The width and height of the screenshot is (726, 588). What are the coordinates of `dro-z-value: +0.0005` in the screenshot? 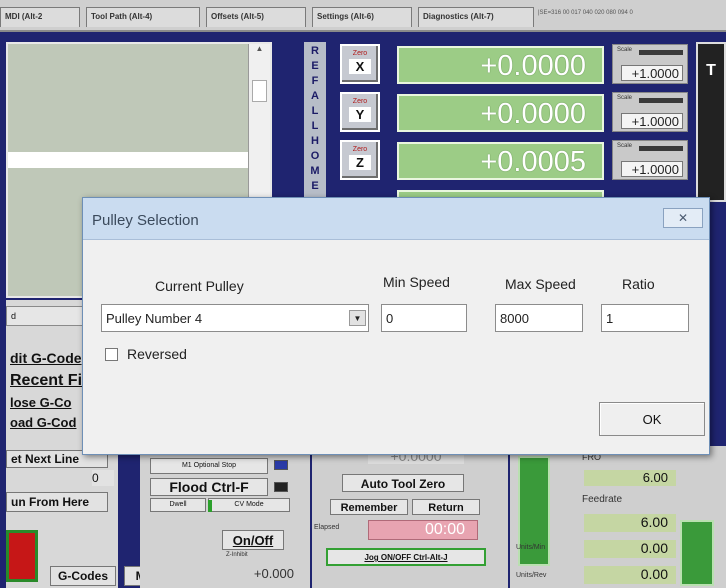 It's located at (500, 161).